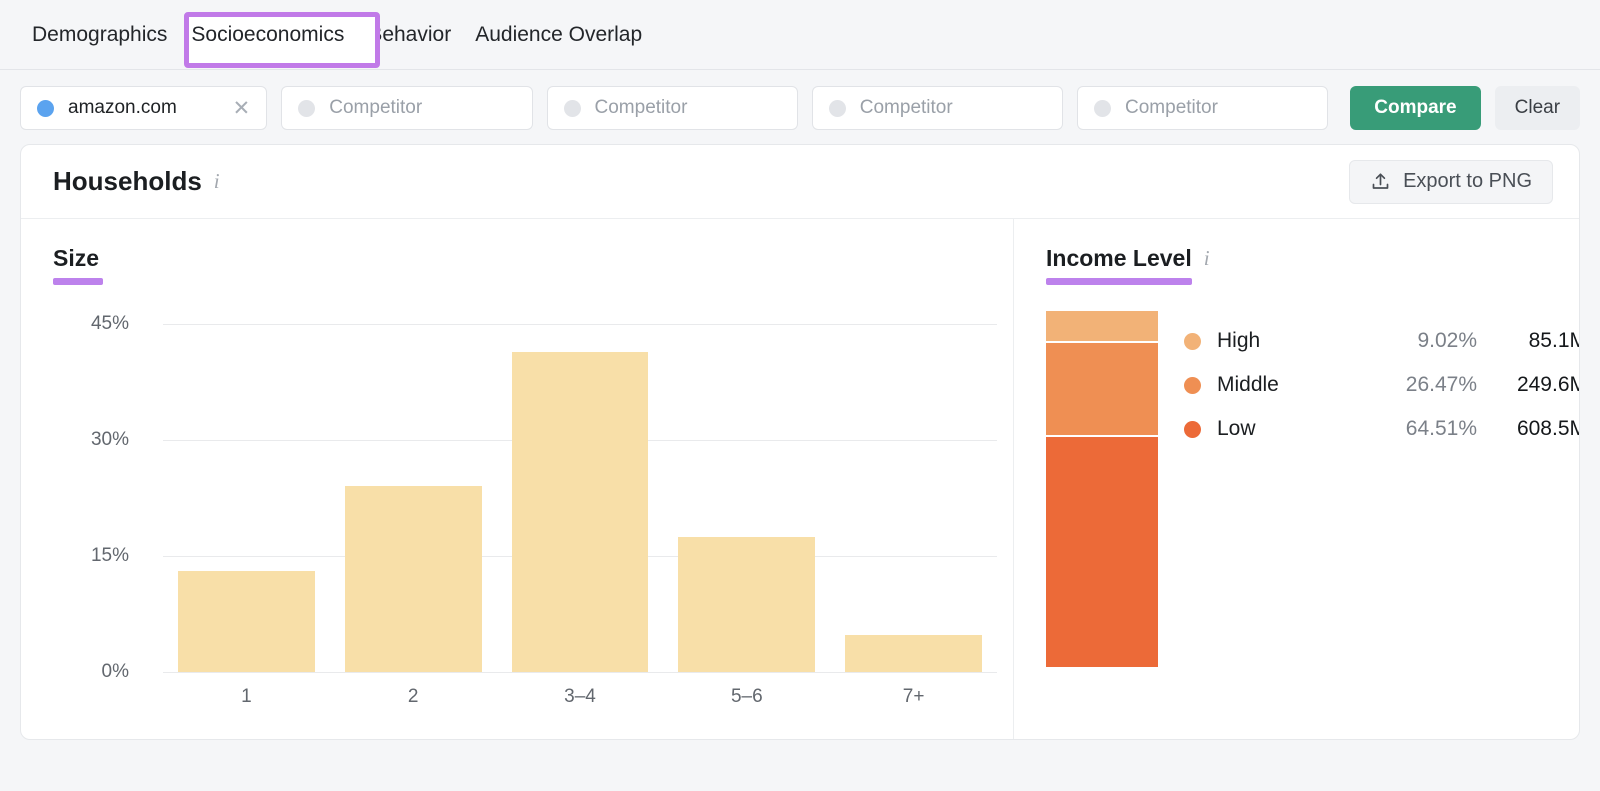 The height and width of the screenshot is (791, 1600). What do you see at coordinates (1553, 340) in the screenshot?
I see `legend-value-high: 85.1M` at bounding box center [1553, 340].